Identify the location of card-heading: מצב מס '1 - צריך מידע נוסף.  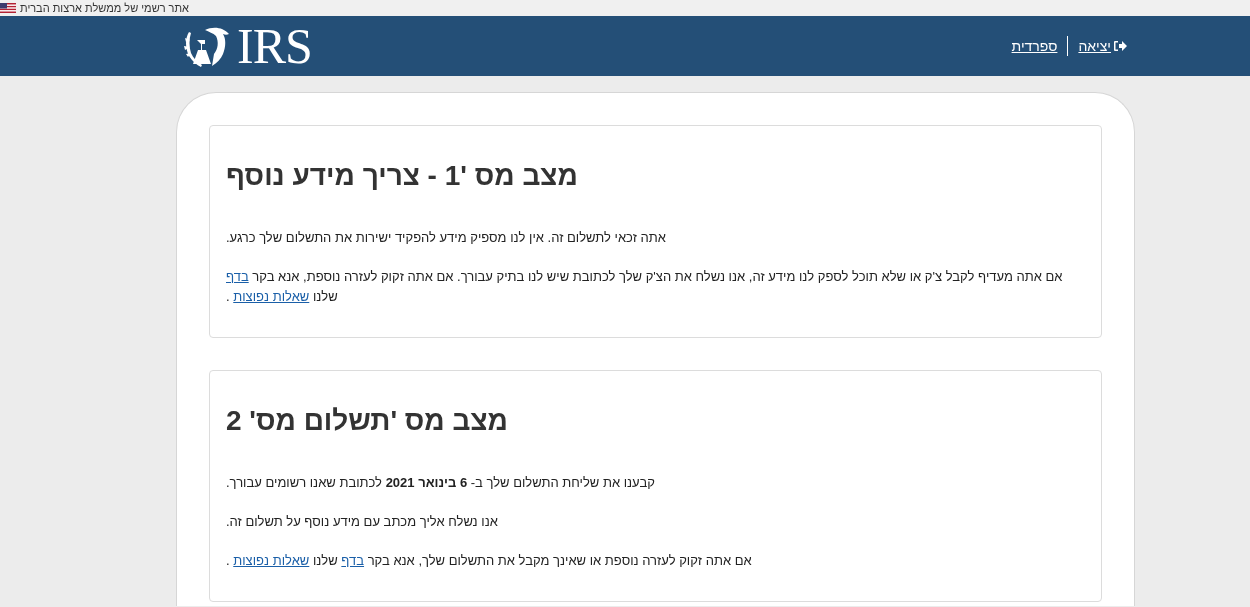
(402, 176).